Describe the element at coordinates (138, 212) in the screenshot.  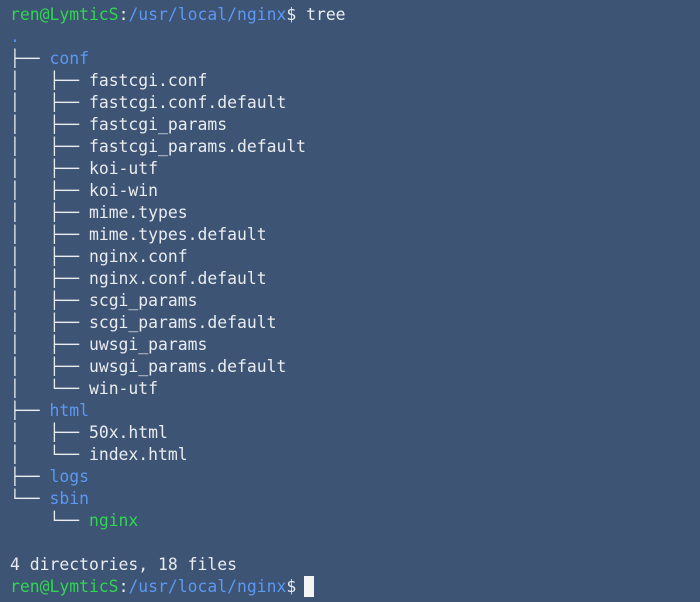
I see `file-name: mime.types` at that location.